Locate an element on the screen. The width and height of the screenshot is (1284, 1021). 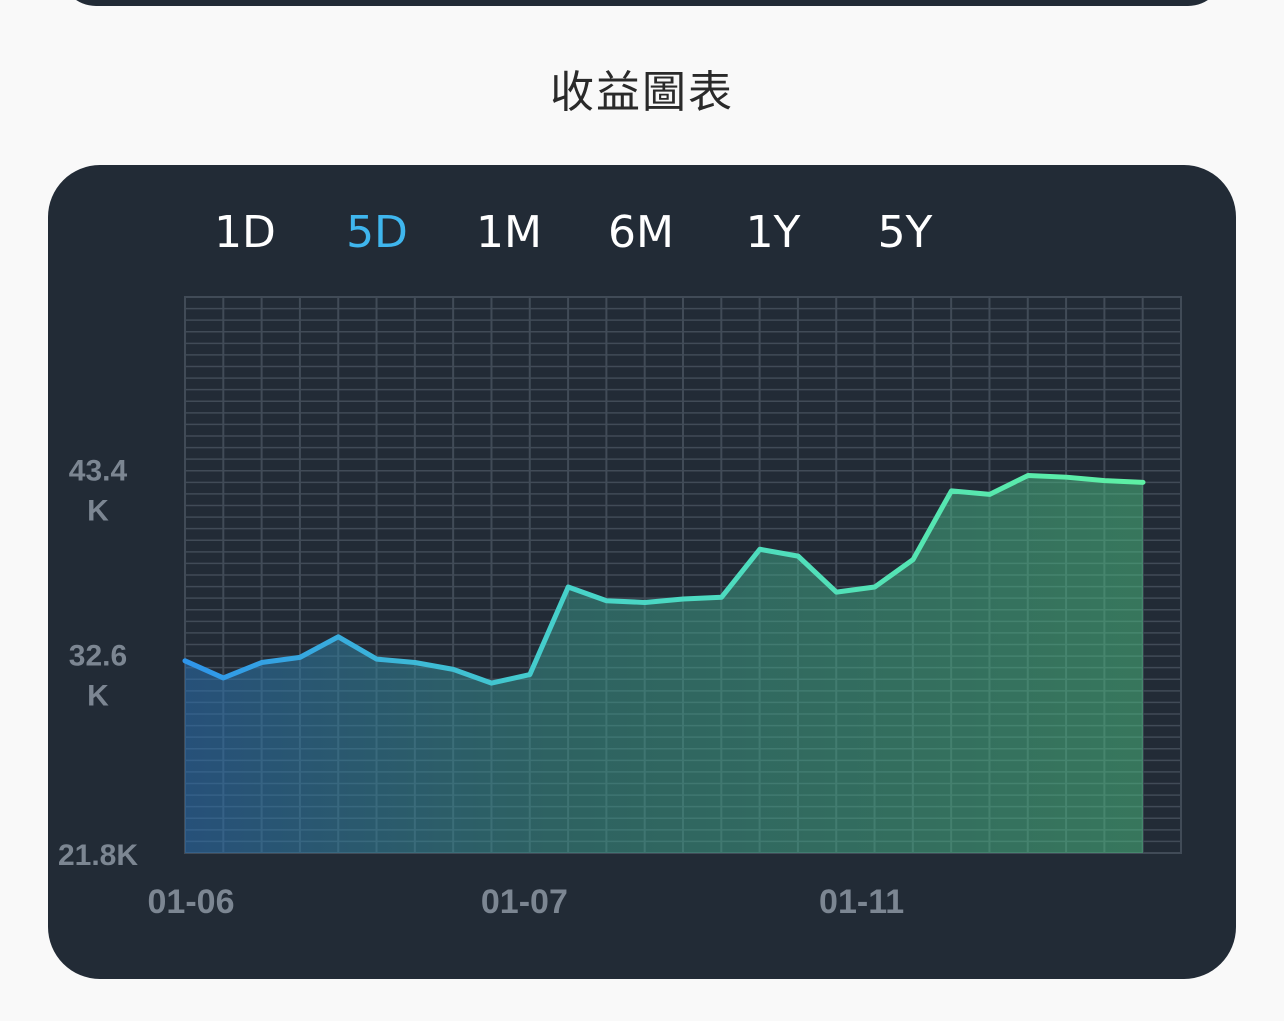
y-axis: 43.4 K 32.6 K 21.8K is located at coordinates (98, 663).